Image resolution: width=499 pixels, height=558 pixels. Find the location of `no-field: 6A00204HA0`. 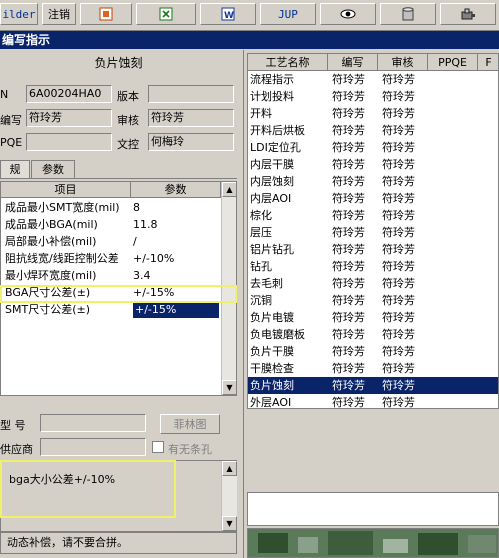

no-field: 6A00204HA0 is located at coordinates (69, 94).